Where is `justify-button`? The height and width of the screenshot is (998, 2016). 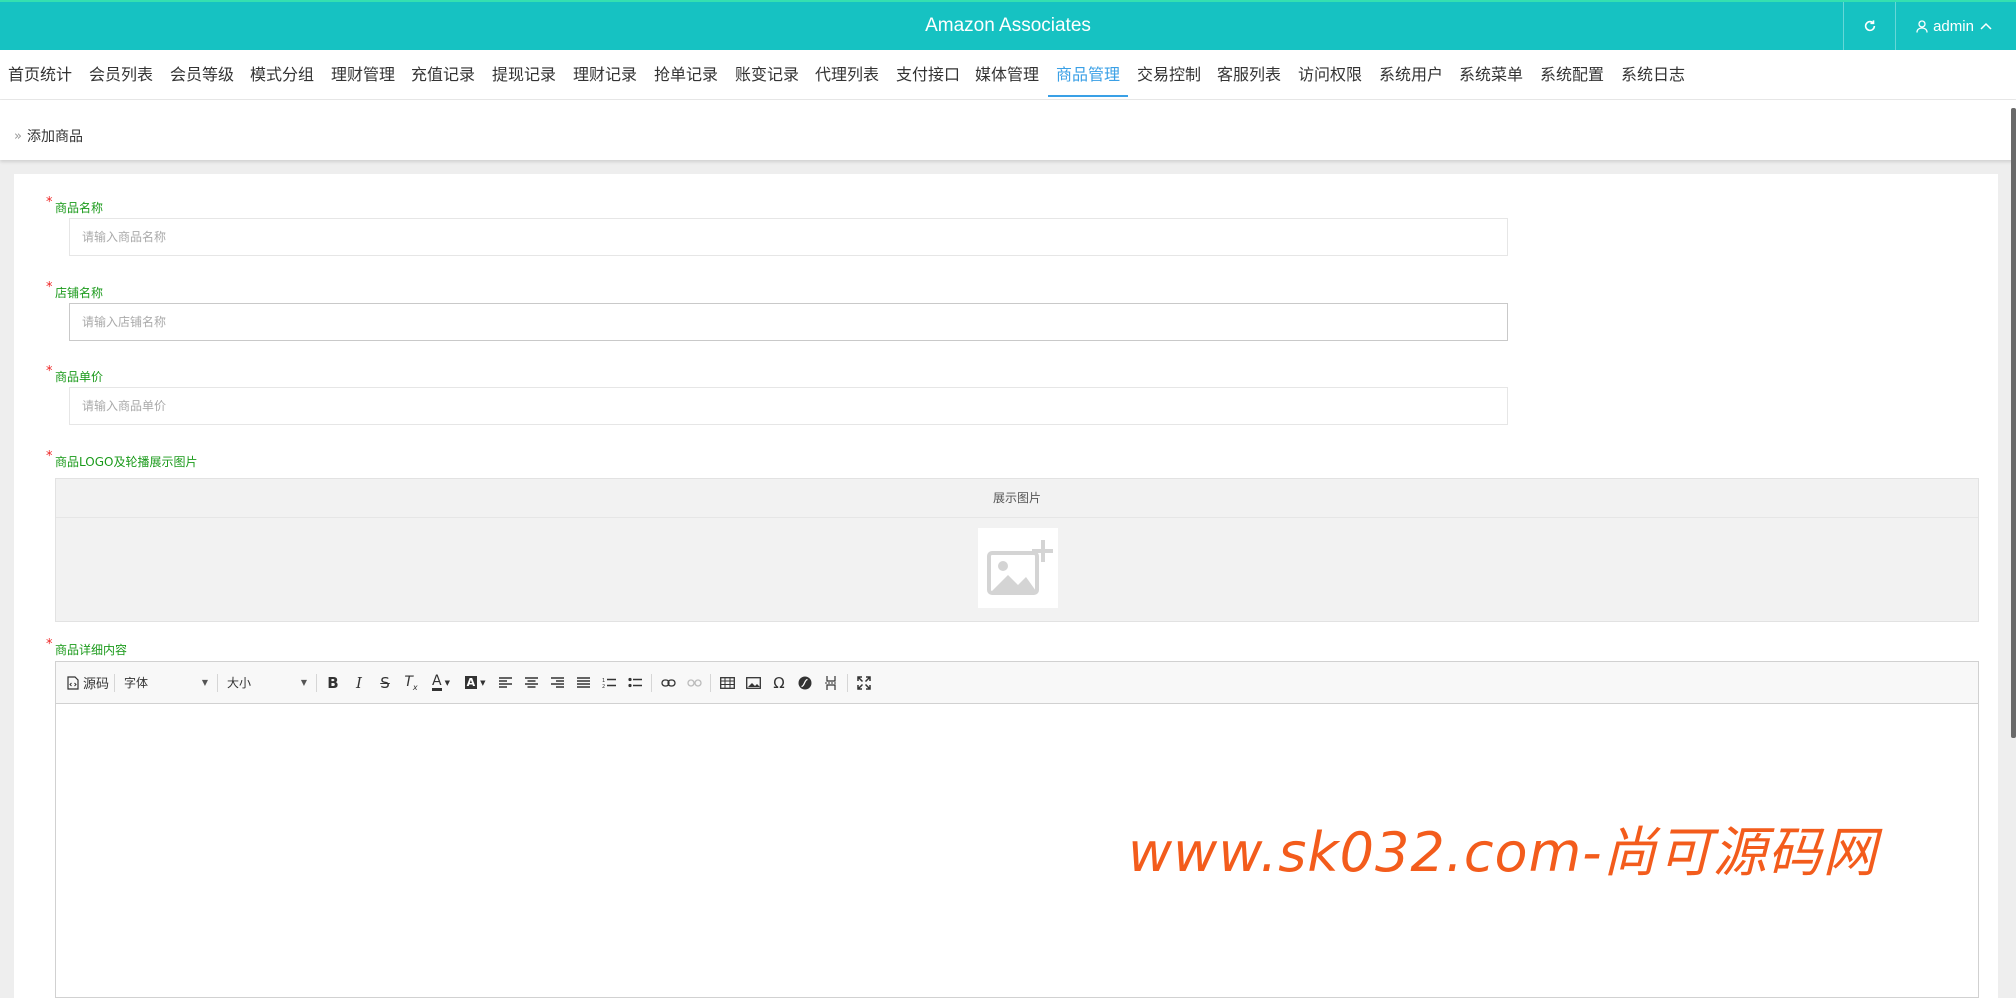
justify-button is located at coordinates (583, 683).